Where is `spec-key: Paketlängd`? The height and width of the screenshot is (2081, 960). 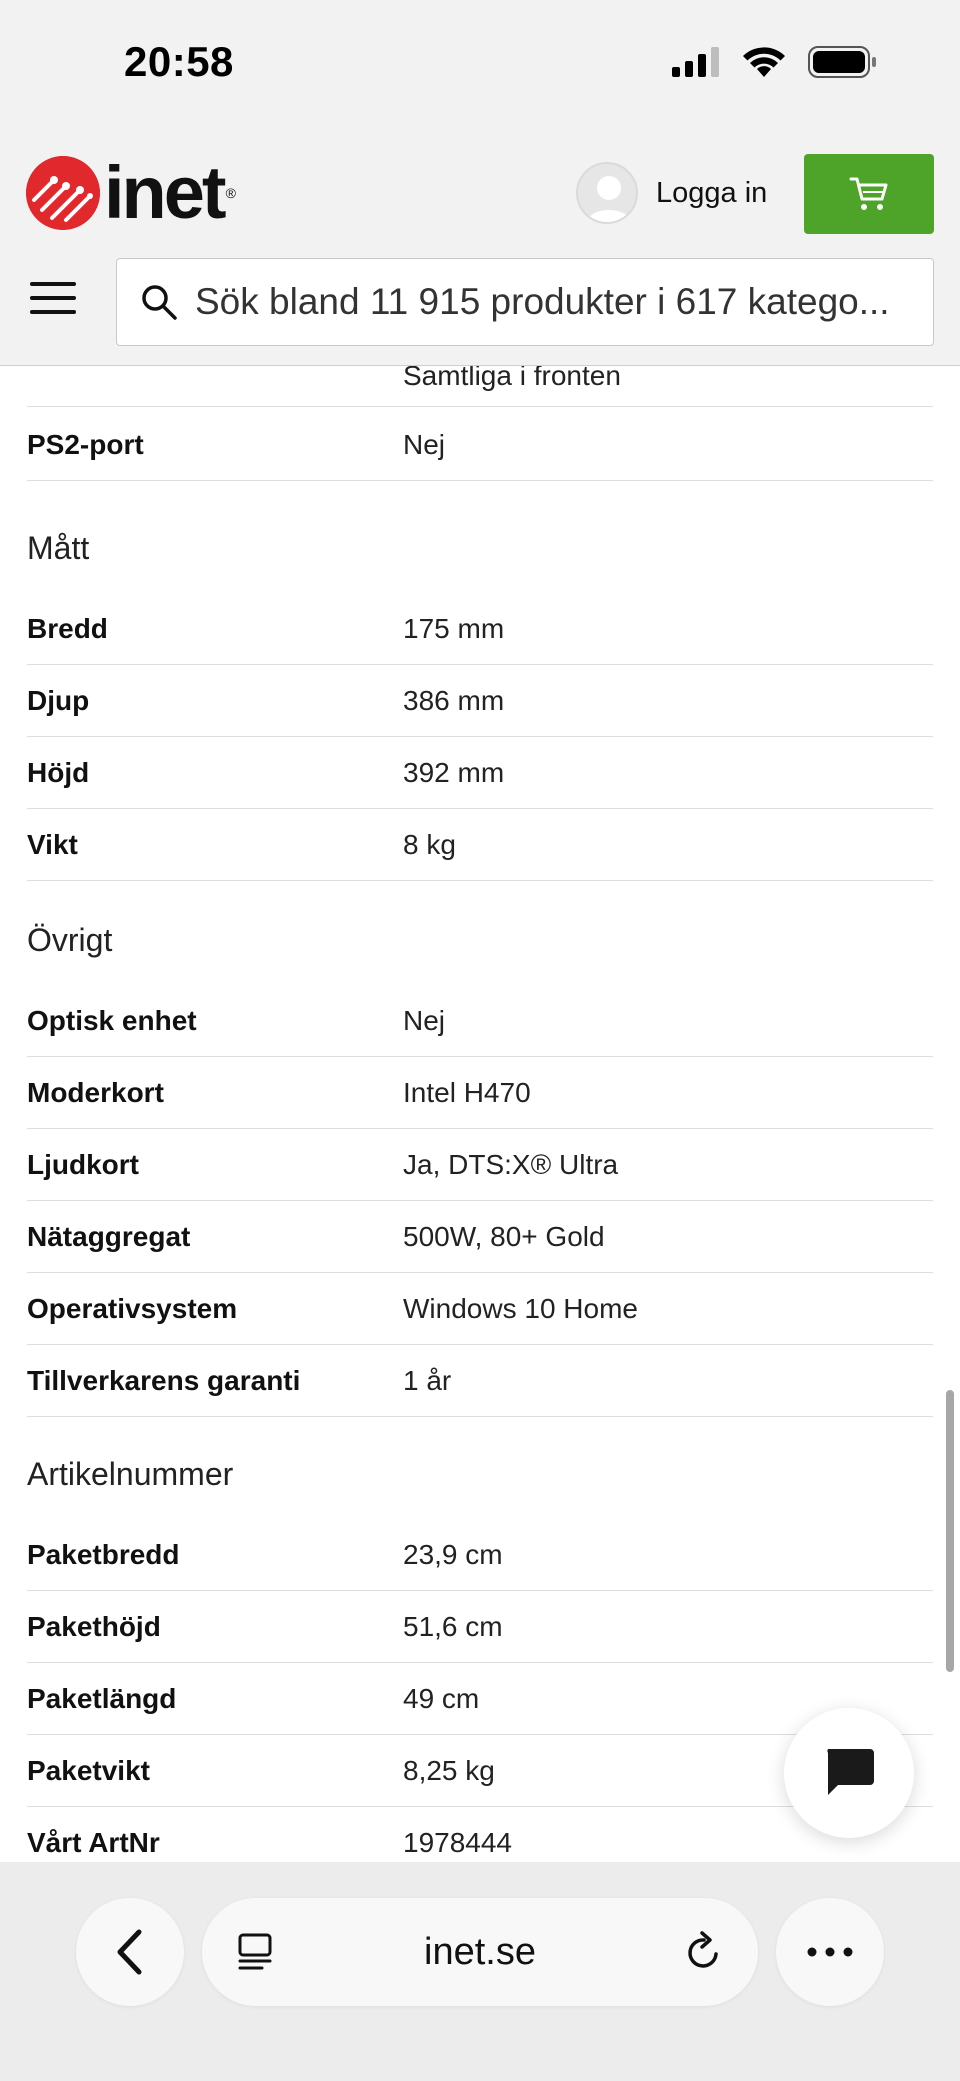
spec-key: Paketlängd is located at coordinates (102, 1698).